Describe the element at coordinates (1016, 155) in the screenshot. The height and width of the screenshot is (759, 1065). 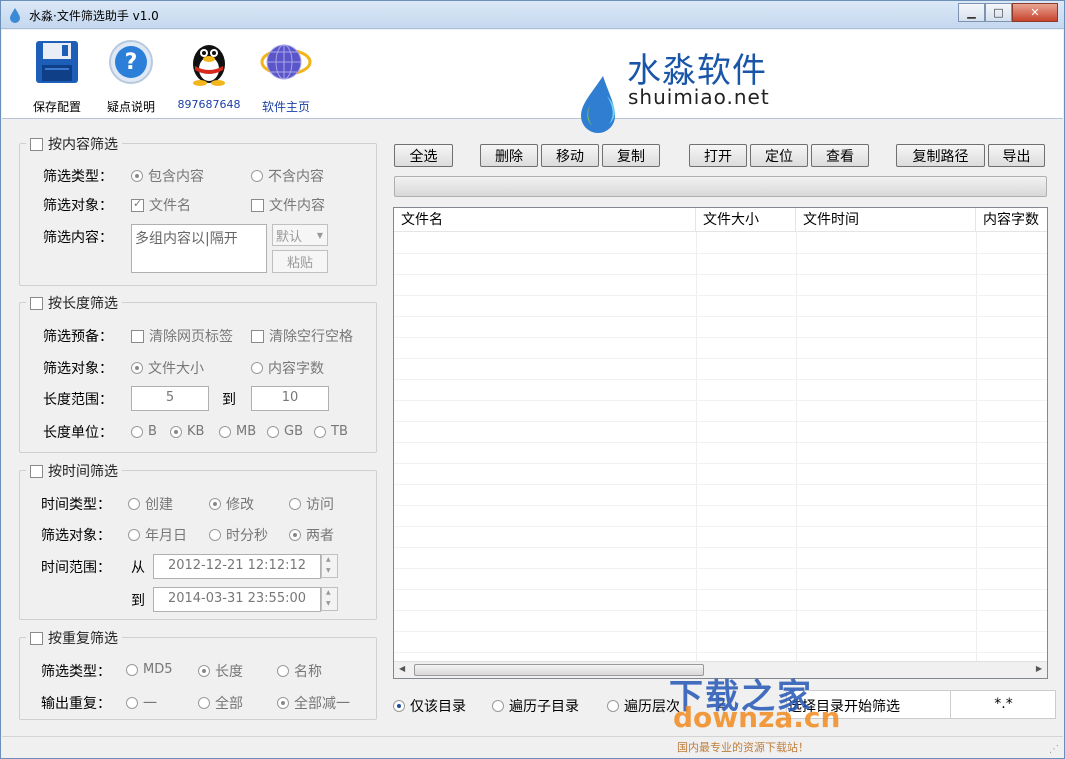
I see `export-button: 导出` at that location.